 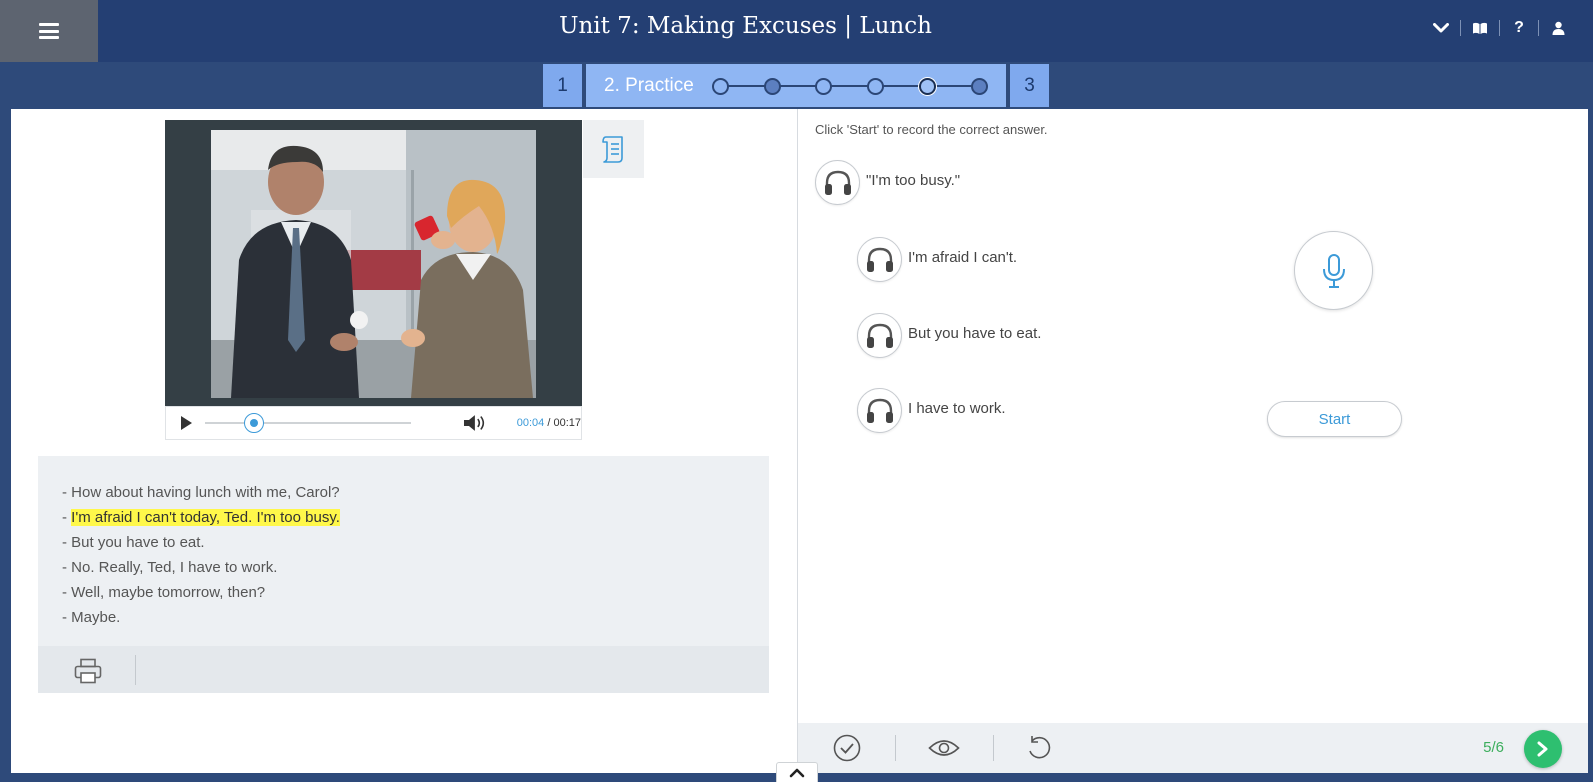 I want to click on transcript-button, so click(x=613, y=149).